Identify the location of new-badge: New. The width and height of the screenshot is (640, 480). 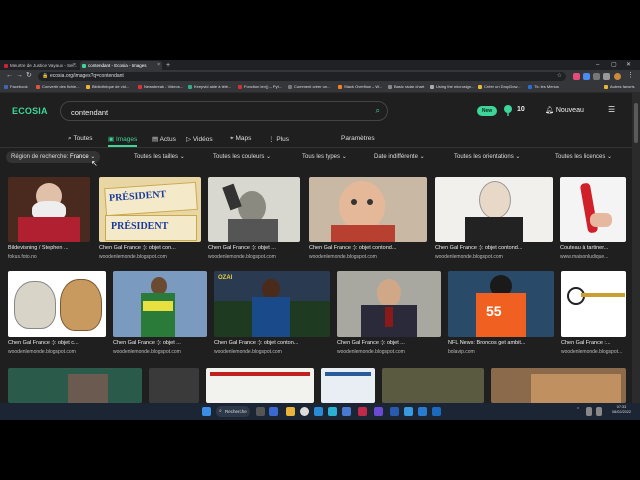
(487, 111).